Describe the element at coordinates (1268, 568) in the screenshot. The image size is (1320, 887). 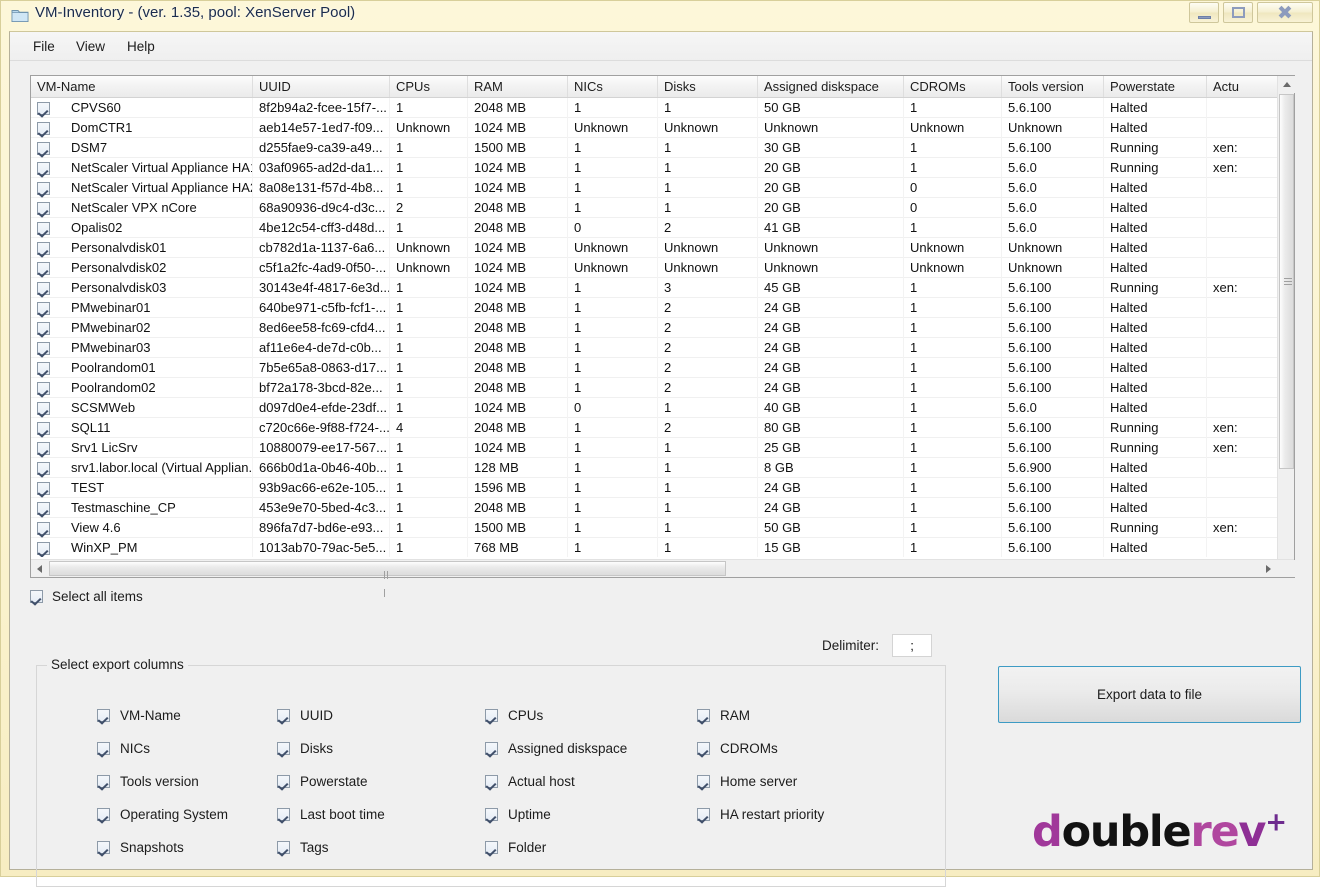
I see `scroll-right-button` at that location.